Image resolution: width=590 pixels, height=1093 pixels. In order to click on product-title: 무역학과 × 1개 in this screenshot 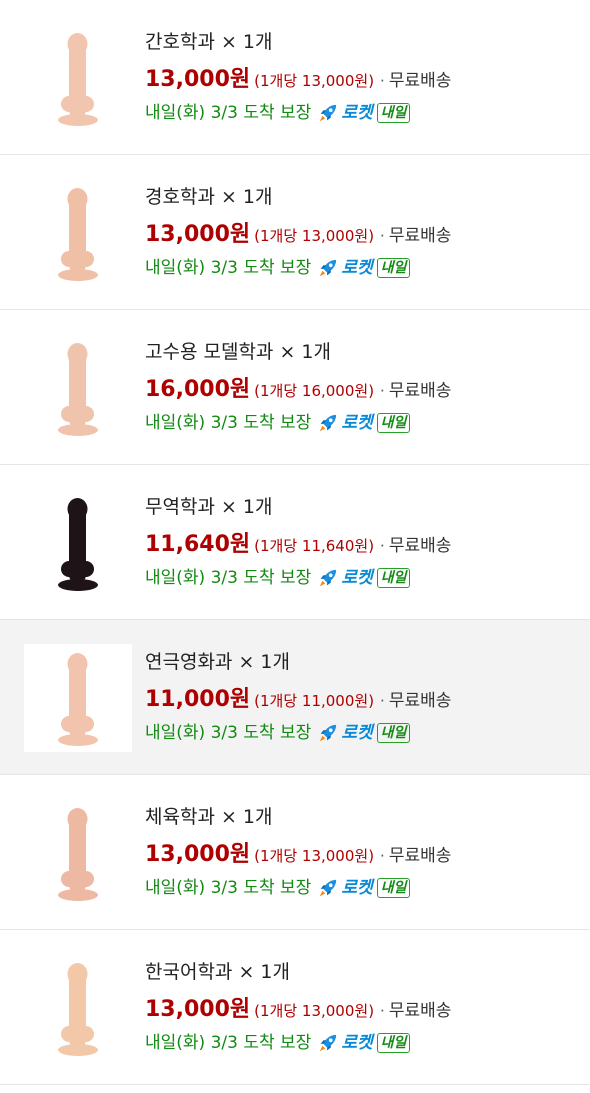, I will do `click(362, 507)`.